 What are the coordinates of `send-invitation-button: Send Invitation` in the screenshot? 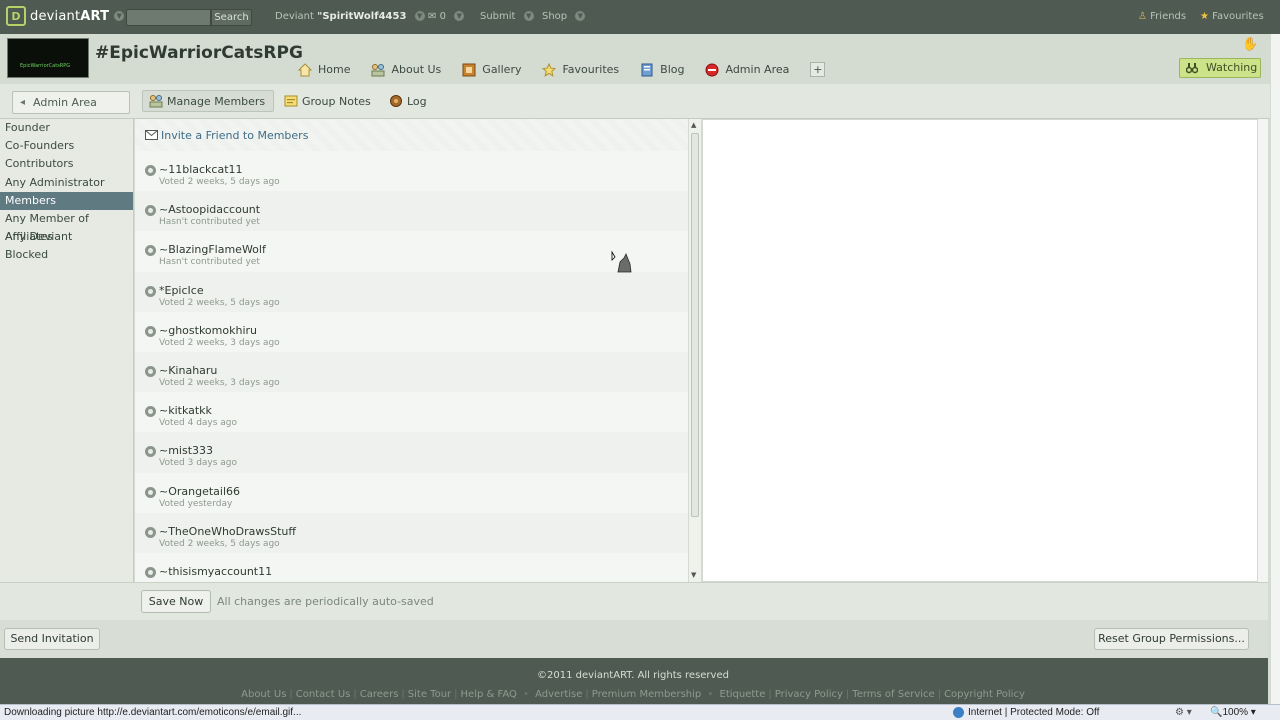 It's located at (52, 639).